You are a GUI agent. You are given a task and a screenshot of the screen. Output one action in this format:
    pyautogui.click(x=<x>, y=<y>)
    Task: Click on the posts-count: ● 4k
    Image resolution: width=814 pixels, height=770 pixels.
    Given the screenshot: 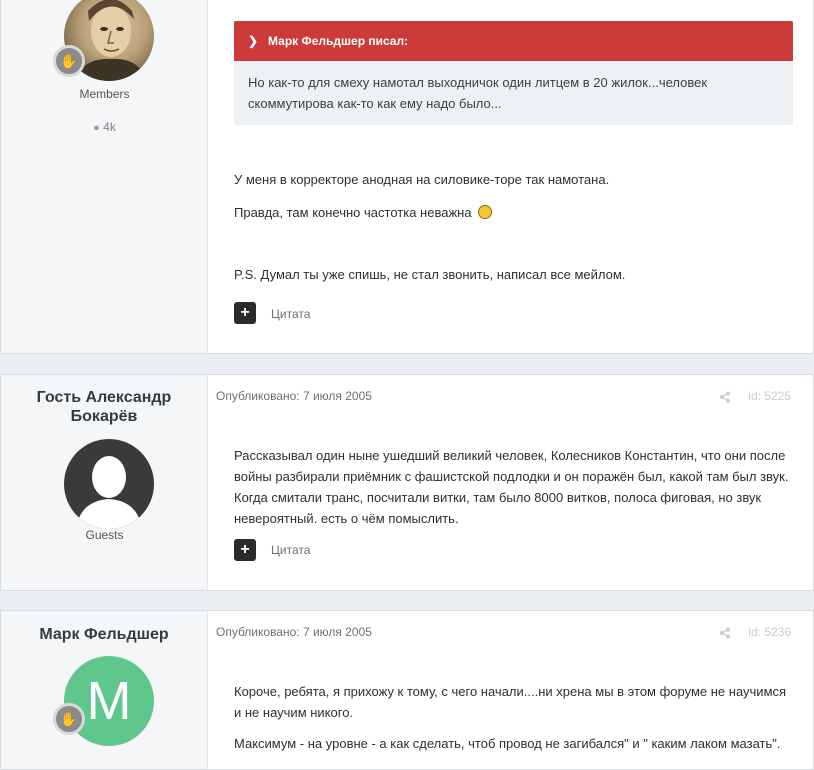 What is the action you would take?
    pyautogui.click(x=104, y=127)
    